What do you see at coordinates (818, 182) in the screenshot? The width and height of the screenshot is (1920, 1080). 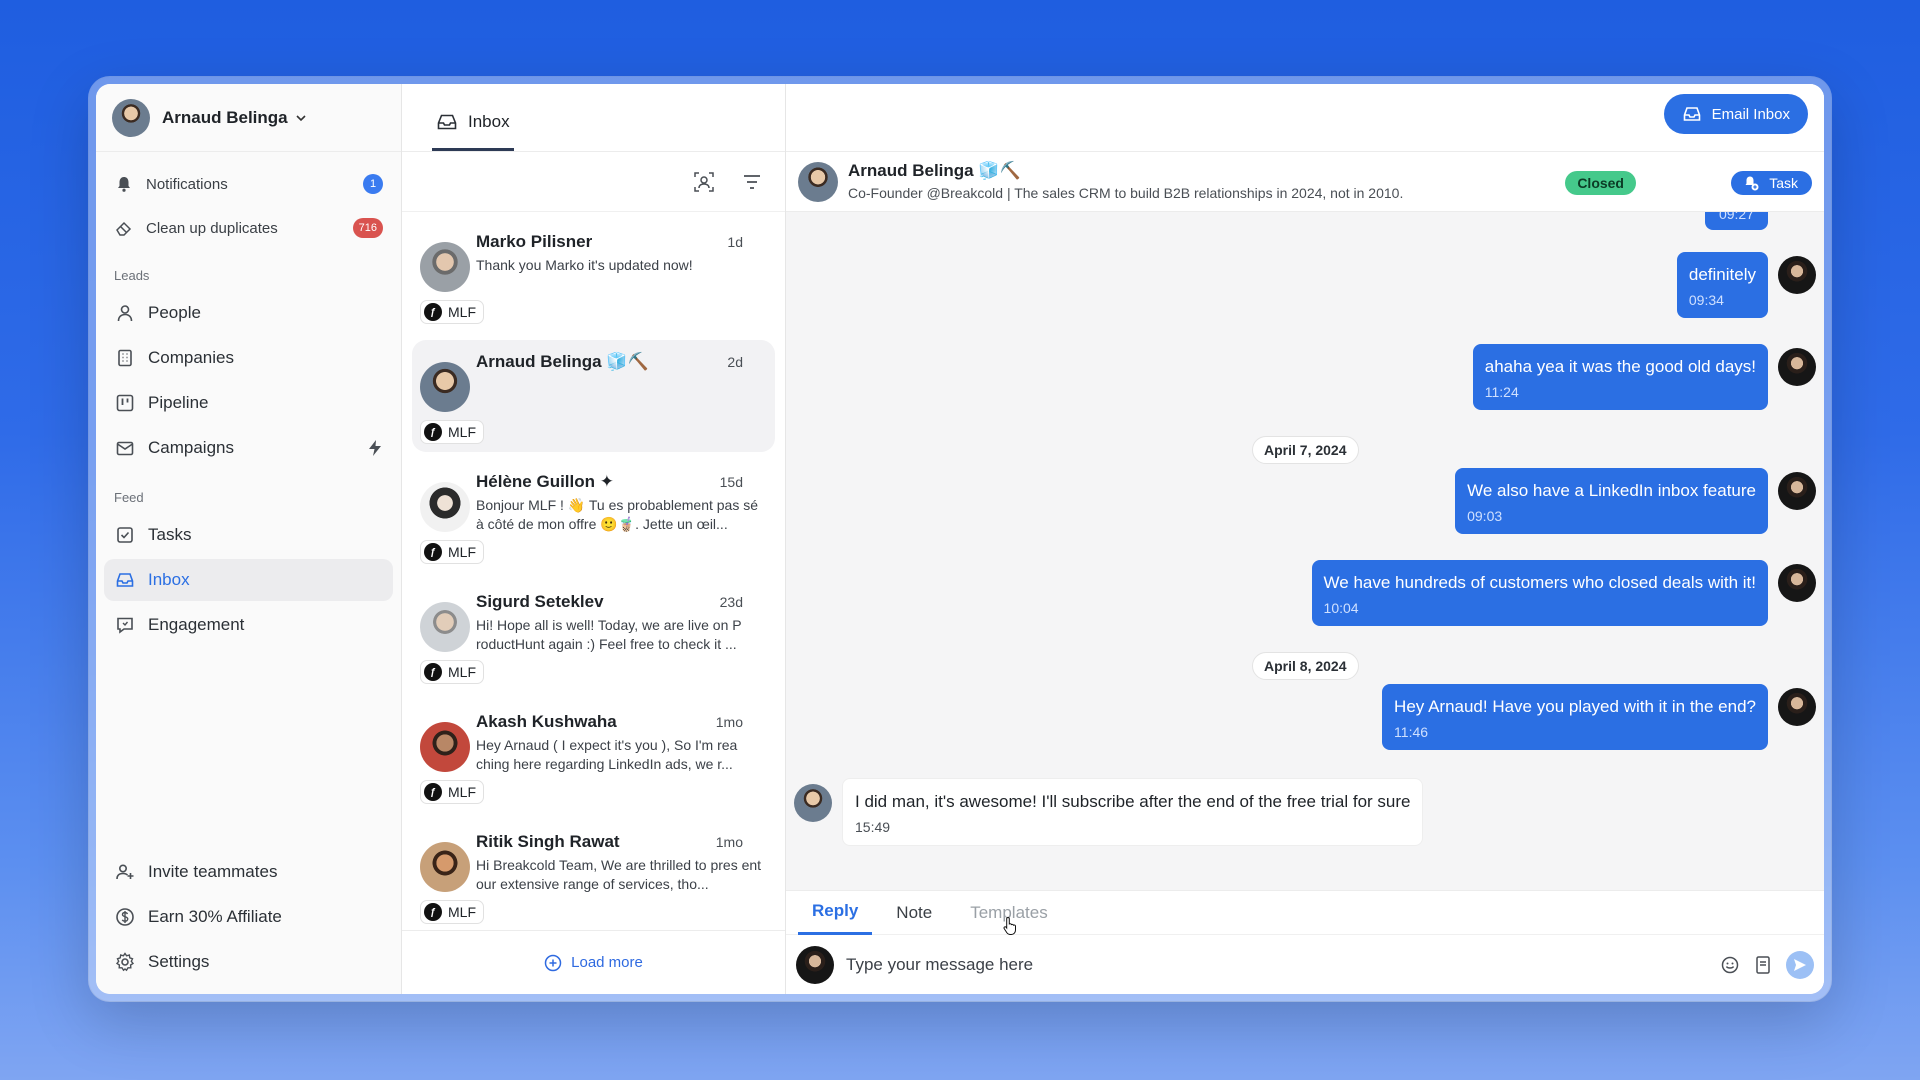 I see `contact-avatar` at bounding box center [818, 182].